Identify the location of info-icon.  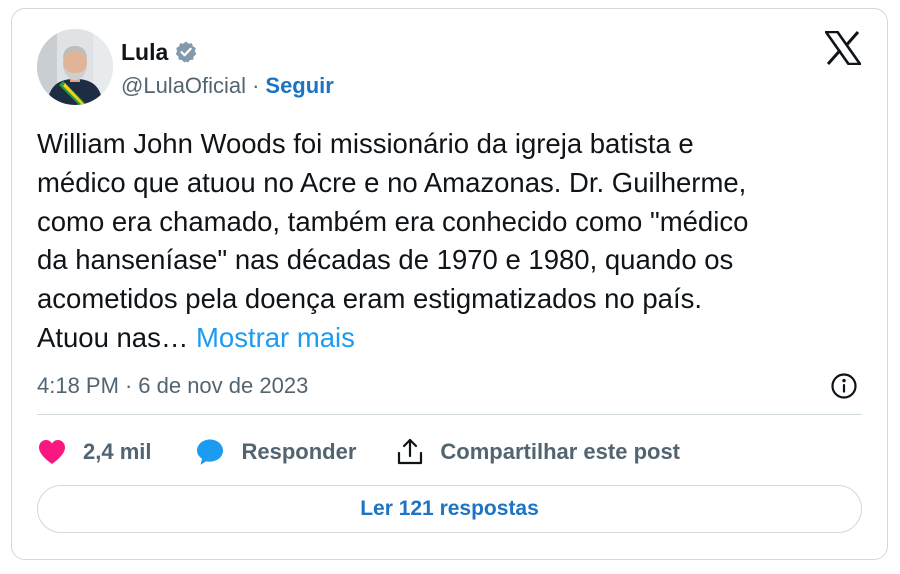
(844, 386).